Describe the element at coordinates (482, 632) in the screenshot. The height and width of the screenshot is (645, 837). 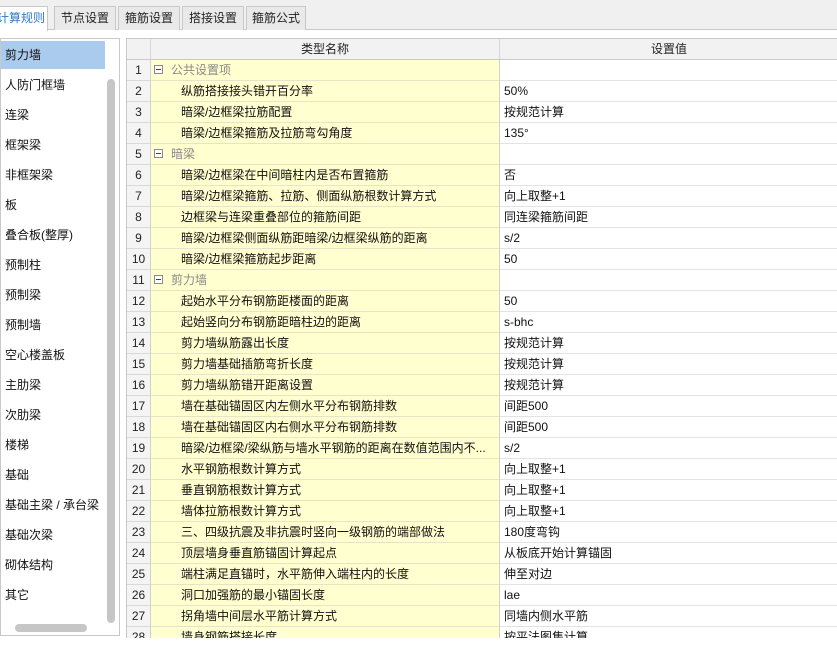
I see `table-row: 28 墙身钢筋搭接长度 按平法图集计算` at that location.